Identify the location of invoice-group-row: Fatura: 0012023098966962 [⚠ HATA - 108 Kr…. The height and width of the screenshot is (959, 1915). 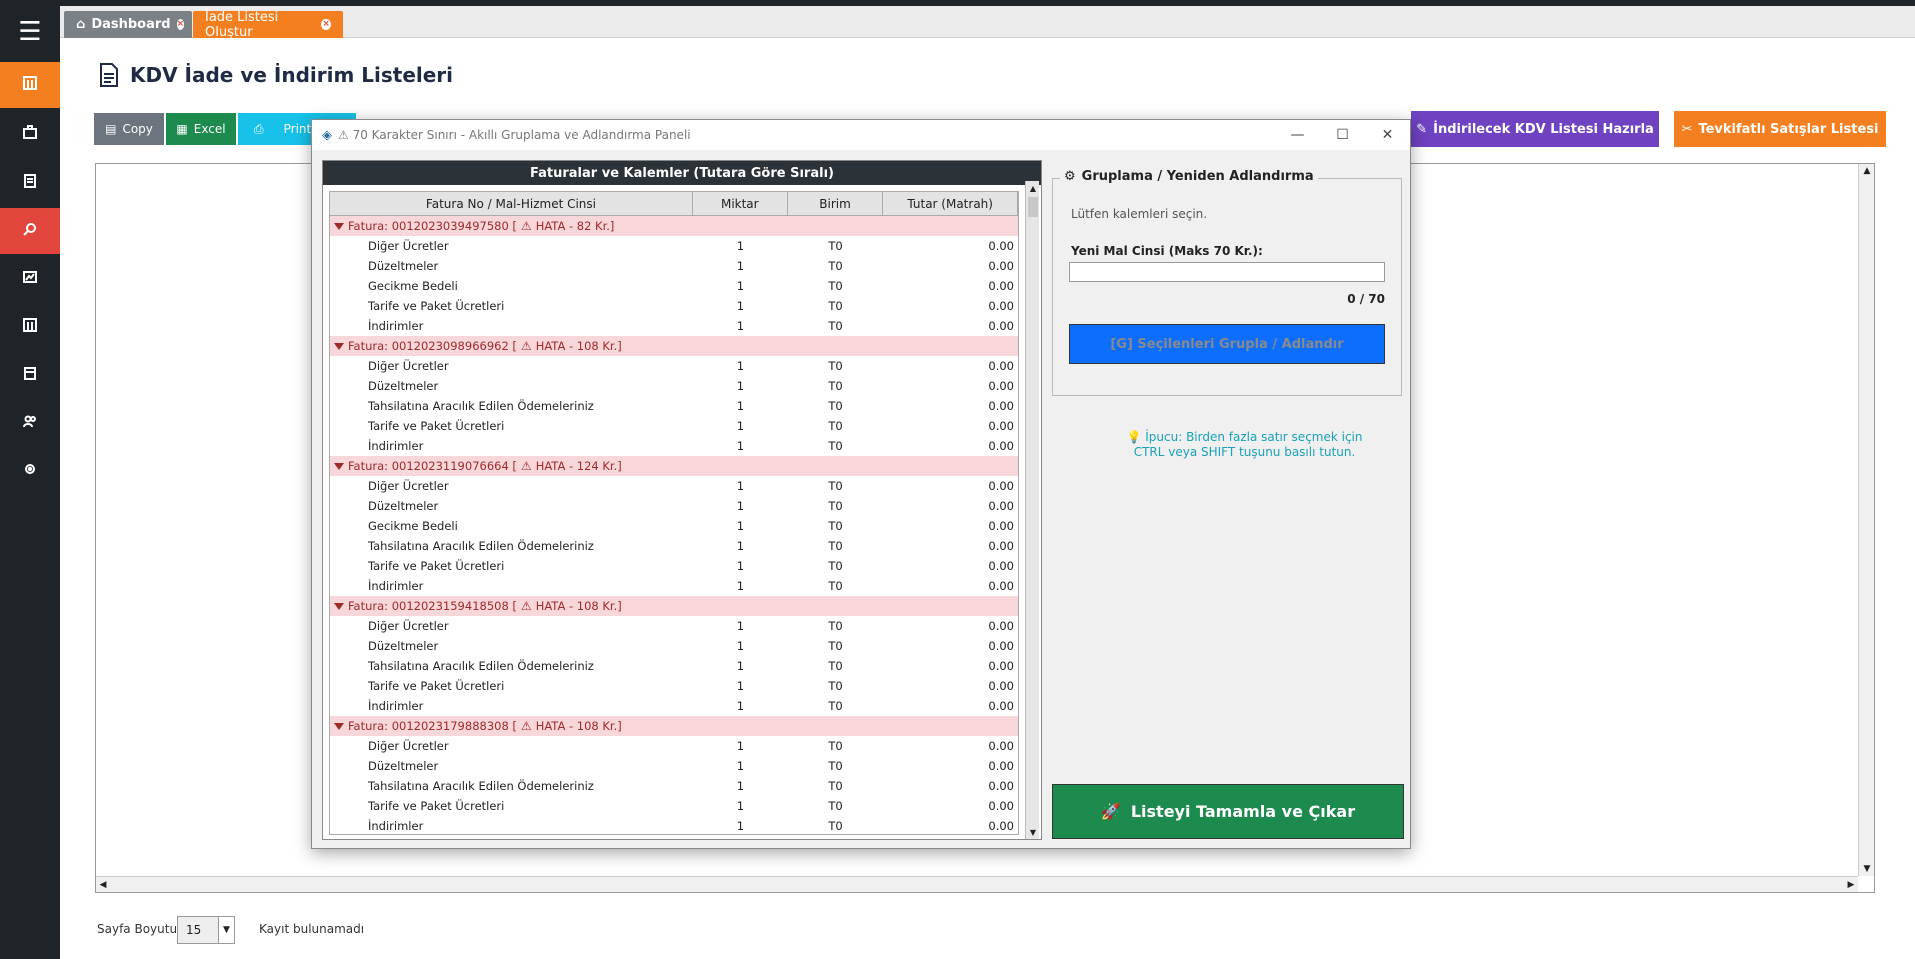
(674, 346).